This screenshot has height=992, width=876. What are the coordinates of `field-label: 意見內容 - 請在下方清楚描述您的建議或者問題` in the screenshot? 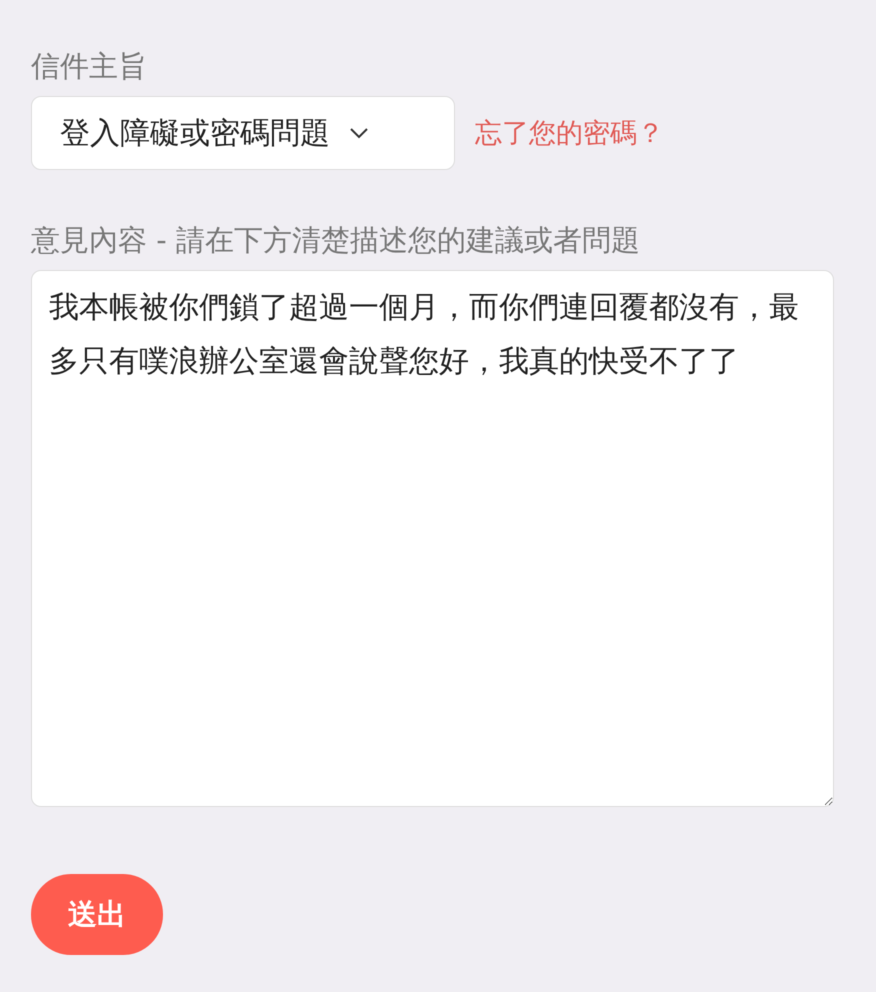 It's located at (335, 240).